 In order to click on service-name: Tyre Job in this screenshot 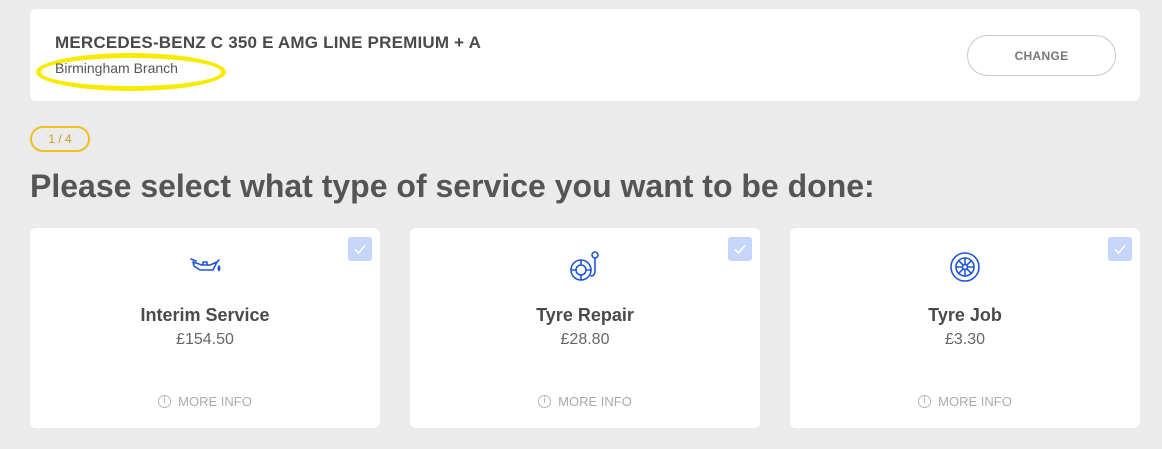, I will do `click(965, 315)`.